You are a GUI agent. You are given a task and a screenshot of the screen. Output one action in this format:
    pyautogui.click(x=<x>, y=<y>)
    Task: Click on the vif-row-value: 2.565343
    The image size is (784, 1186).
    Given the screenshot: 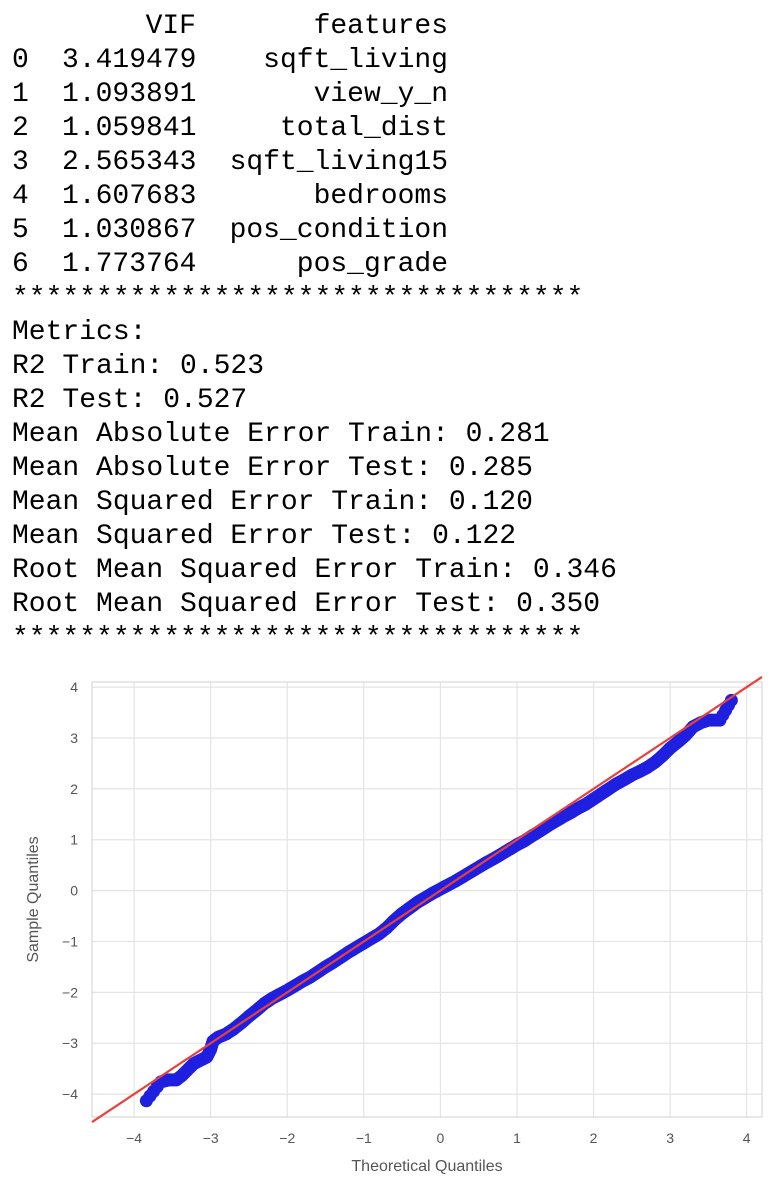 What is the action you would take?
    pyautogui.click(x=129, y=162)
    